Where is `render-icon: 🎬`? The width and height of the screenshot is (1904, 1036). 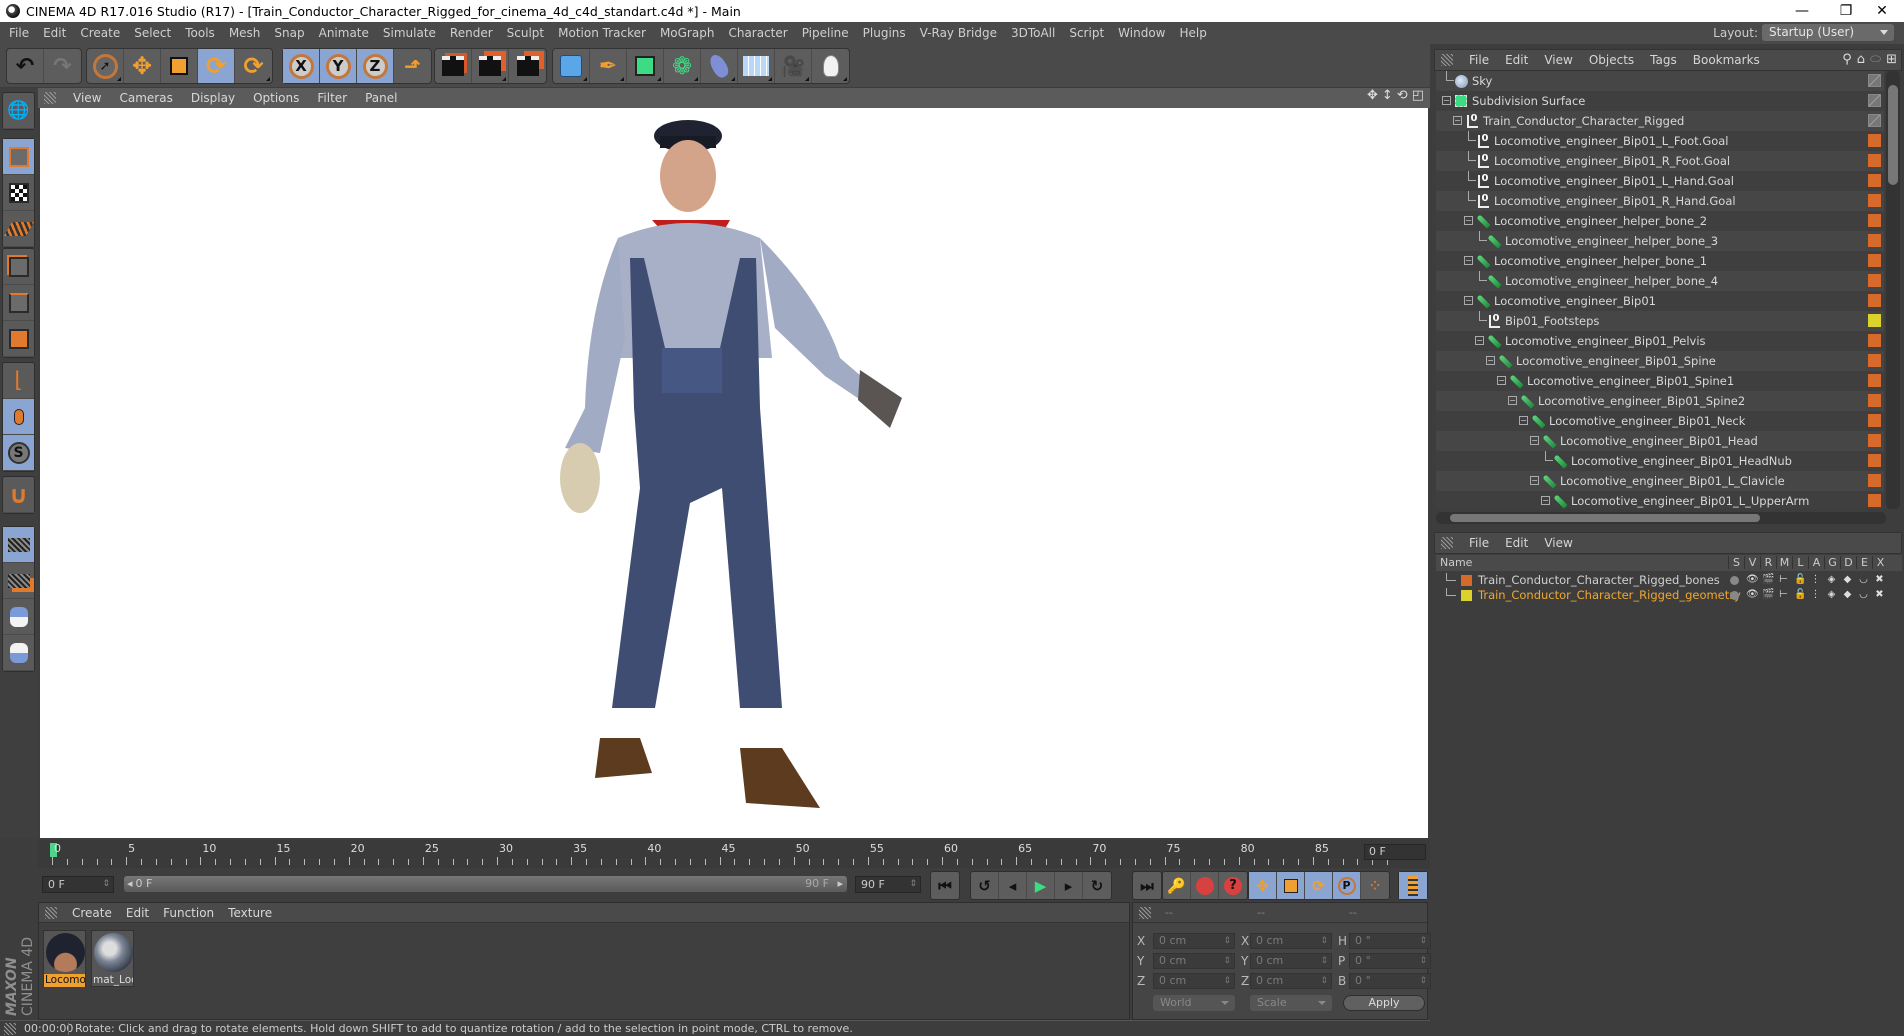 render-icon: 🎬 is located at coordinates (1768, 580).